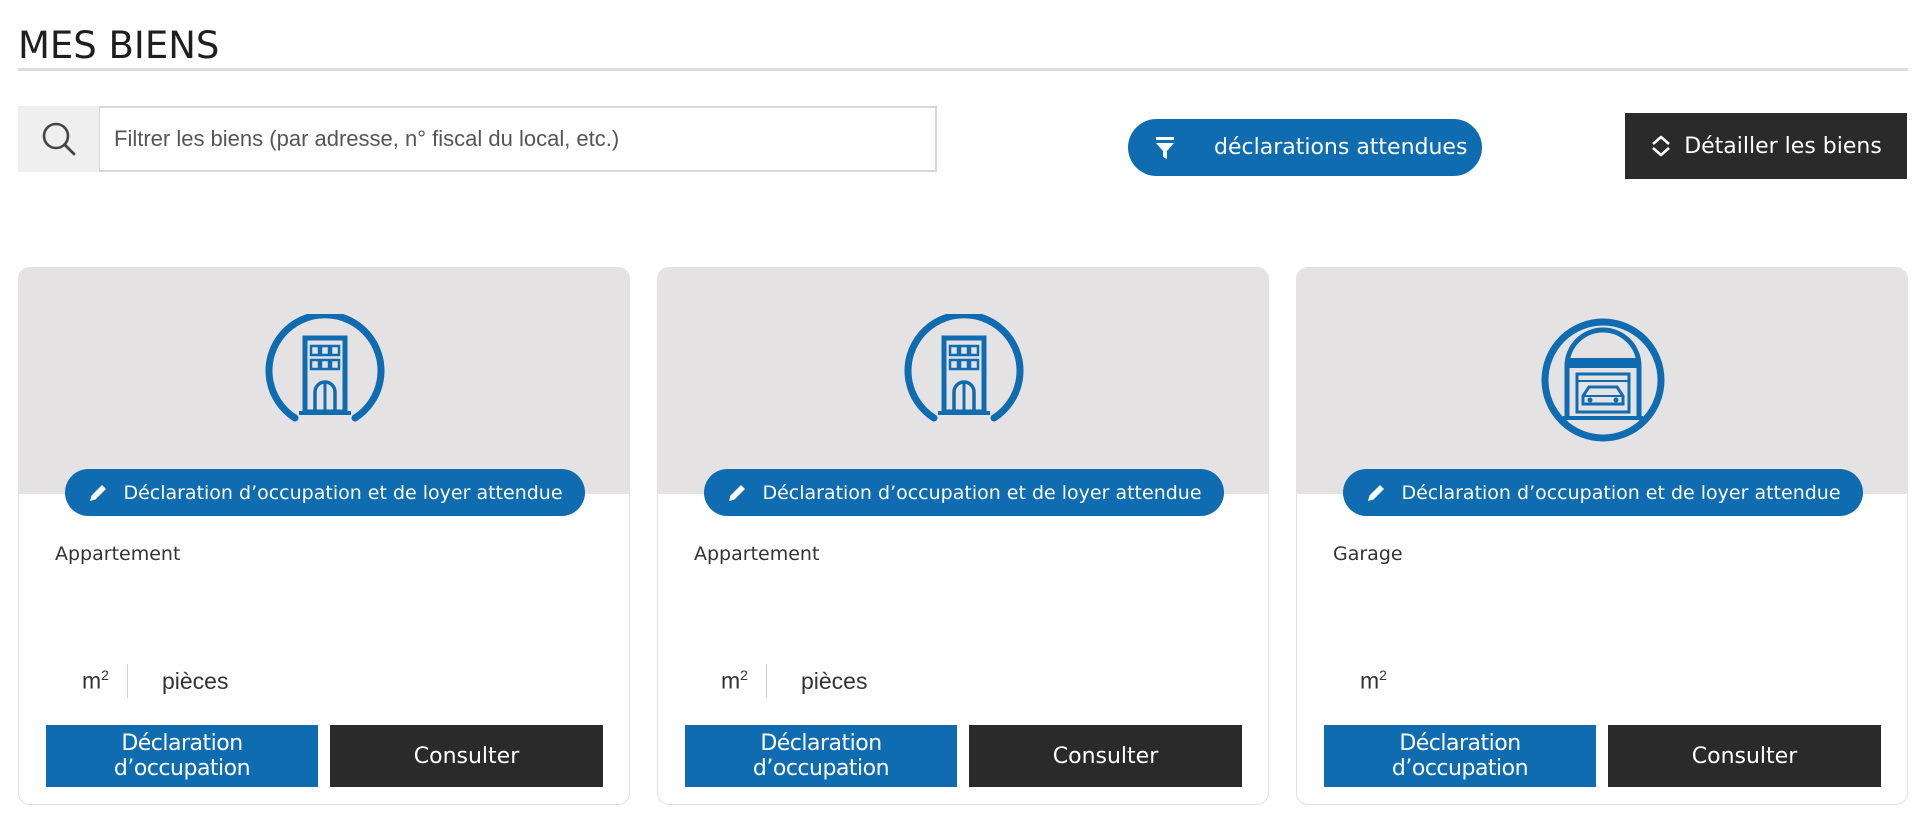  What do you see at coordinates (58, 139) in the screenshot?
I see `search-icon` at bounding box center [58, 139].